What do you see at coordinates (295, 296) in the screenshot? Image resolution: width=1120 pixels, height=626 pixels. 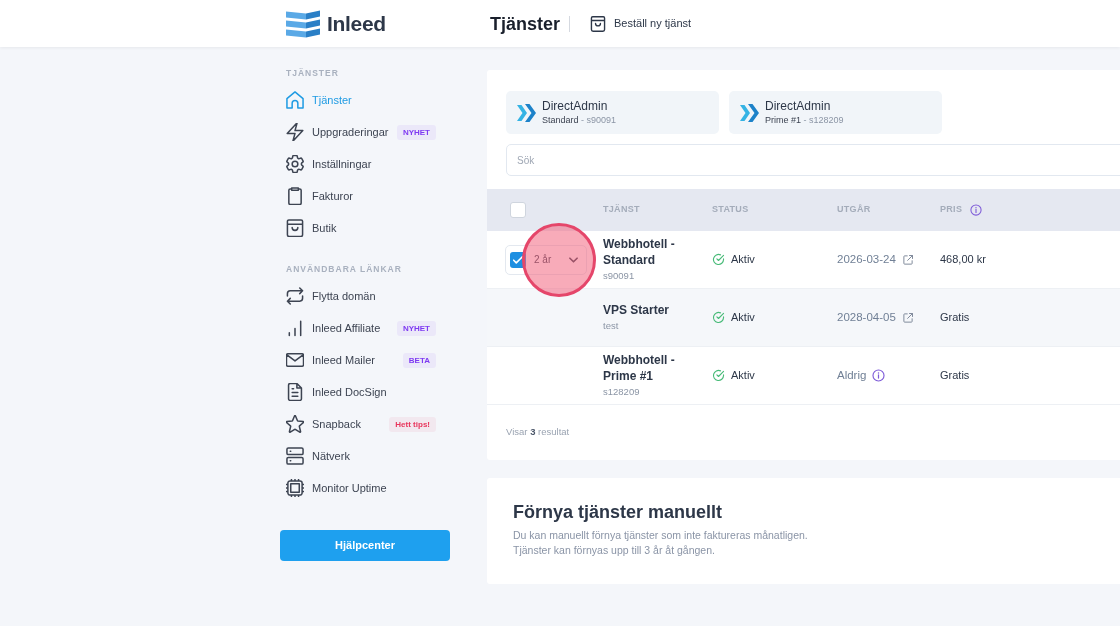 I see `repeat-arrows-icon` at bounding box center [295, 296].